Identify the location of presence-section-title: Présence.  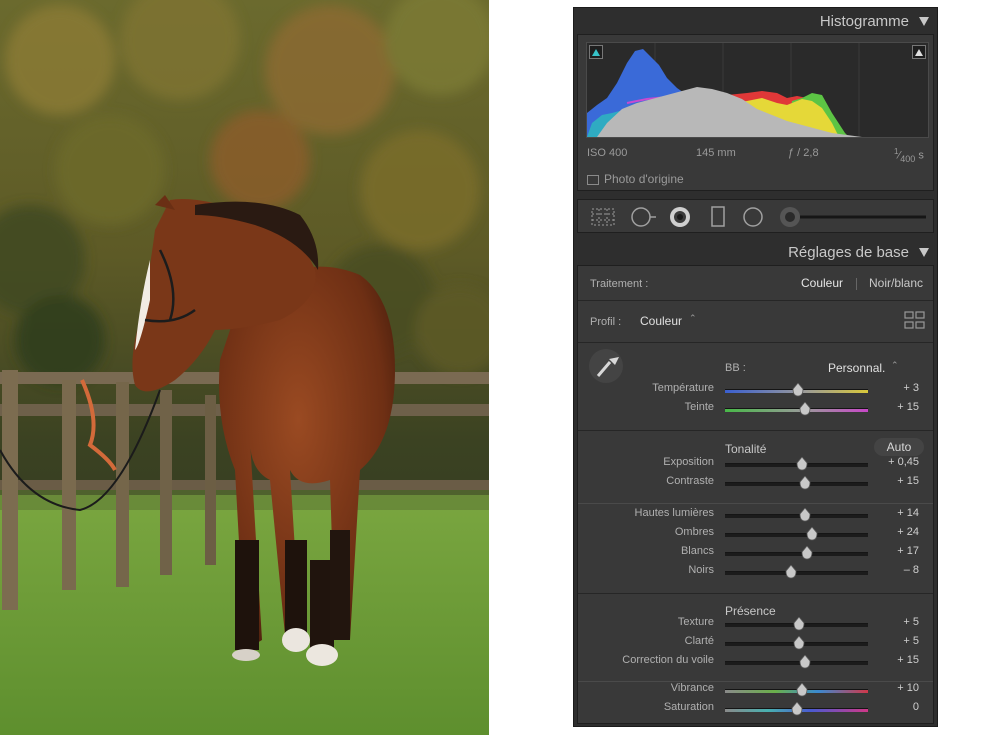
(750, 611).